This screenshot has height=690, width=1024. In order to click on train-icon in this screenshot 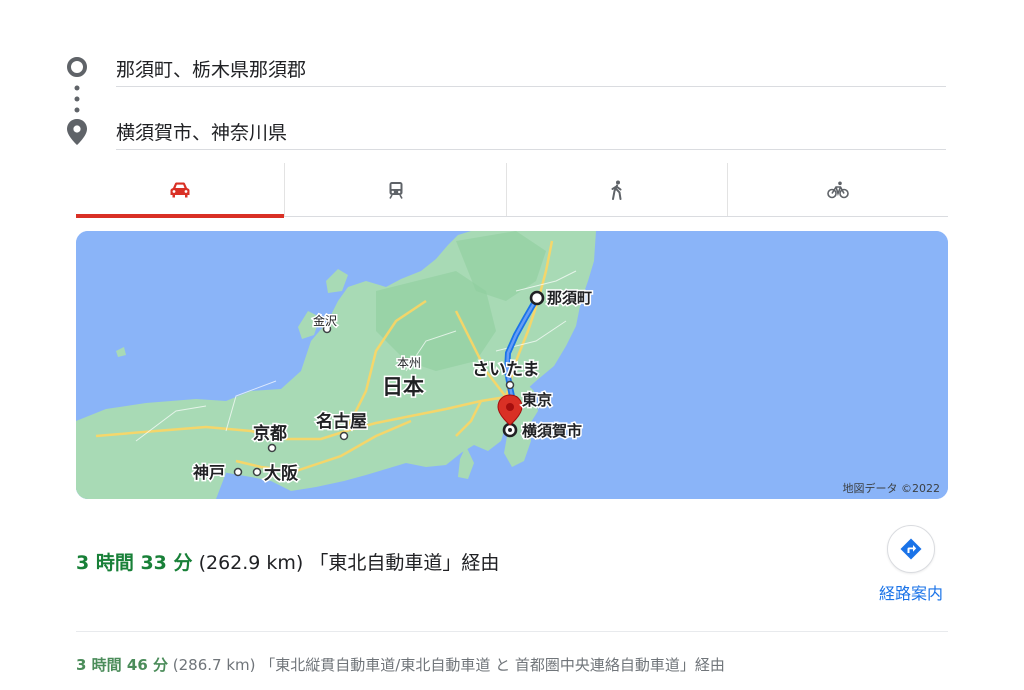, I will do `click(395, 190)`.